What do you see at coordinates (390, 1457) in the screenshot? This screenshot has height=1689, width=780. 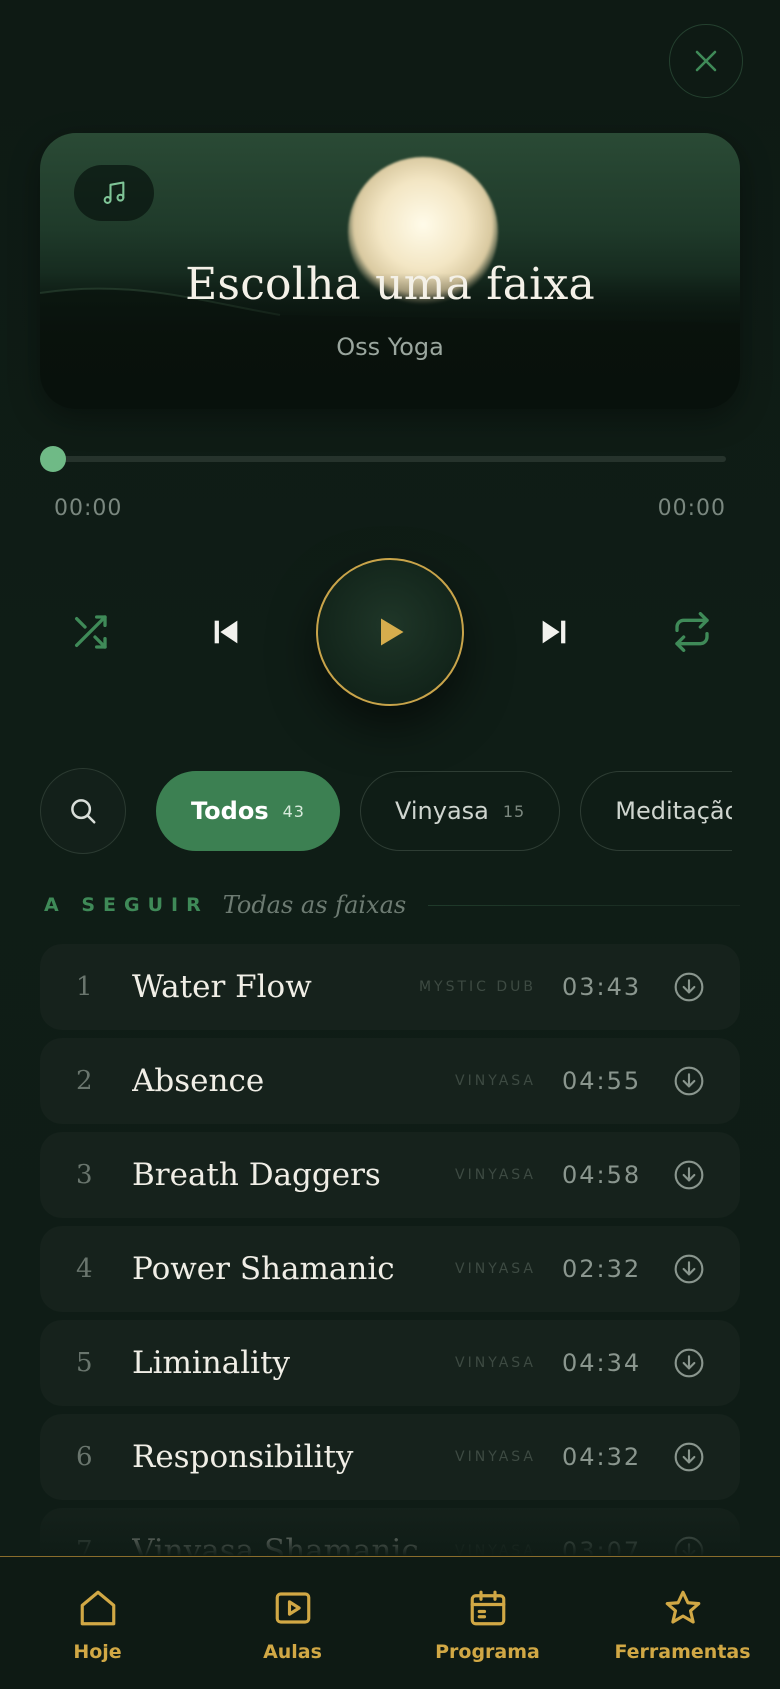 I see `track-row: 6 Responsibility VINYASA 04:32` at bounding box center [390, 1457].